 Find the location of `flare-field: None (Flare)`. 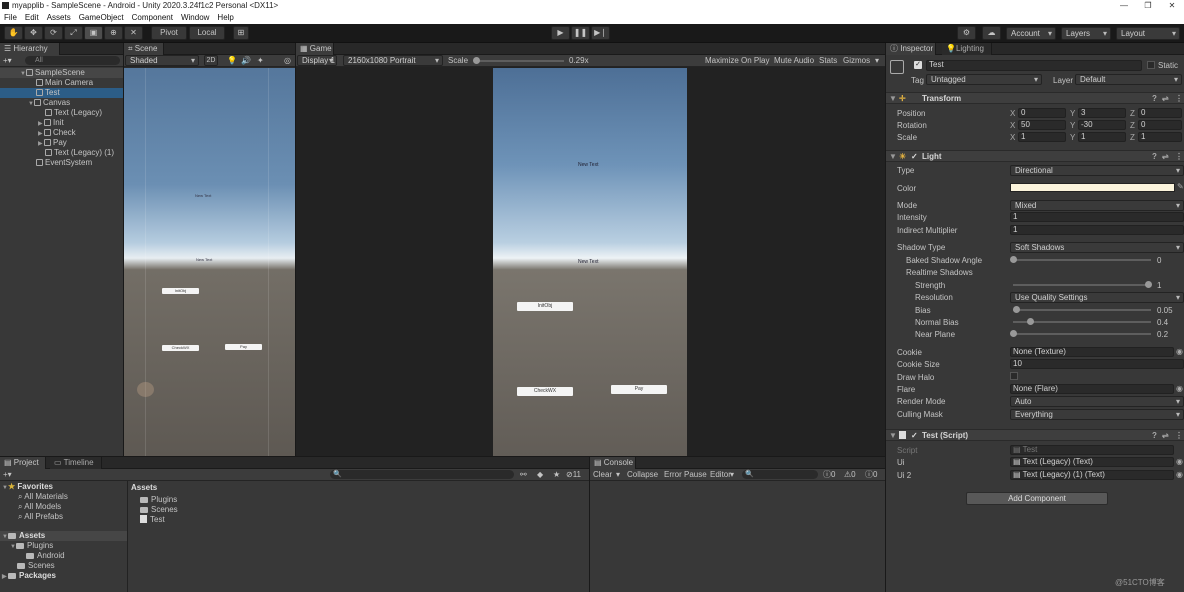

flare-field: None (Flare) is located at coordinates (1092, 389).